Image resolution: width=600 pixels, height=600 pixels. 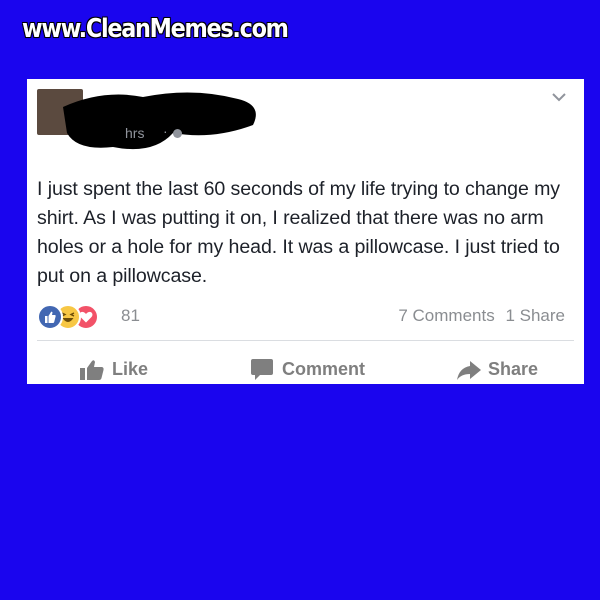 What do you see at coordinates (469, 370) in the screenshot?
I see `share-arrow-icon` at bounding box center [469, 370].